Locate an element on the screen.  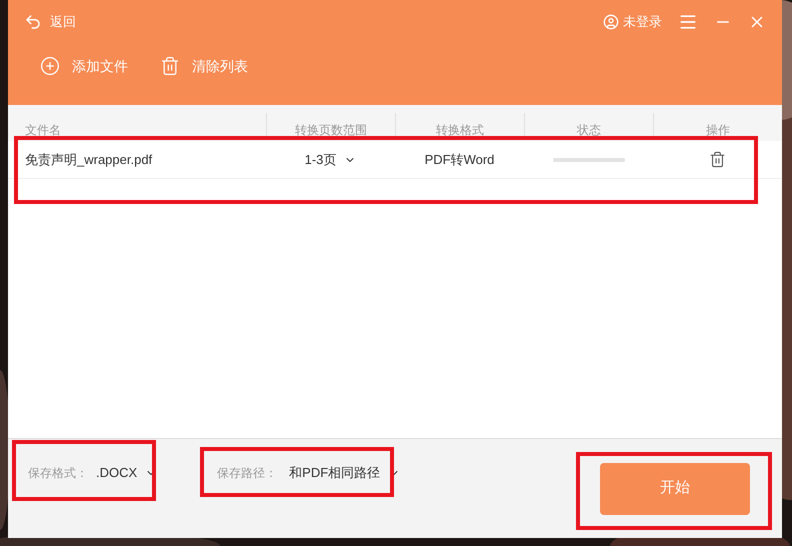
column-header: 转换格式 is located at coordinates (460, 130).